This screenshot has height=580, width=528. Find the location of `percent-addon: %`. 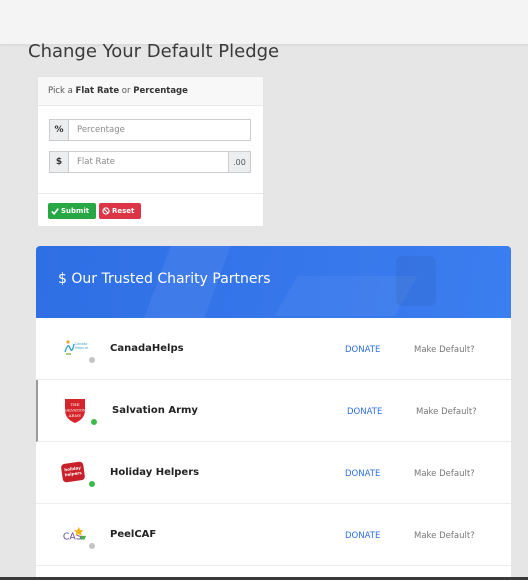

percent-addon: % is located at coordinates (59, 130).